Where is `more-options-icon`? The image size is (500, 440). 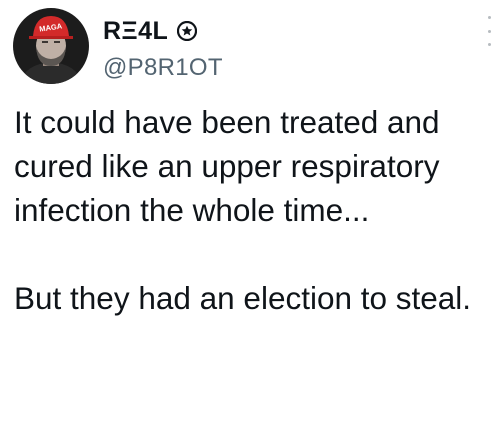 more-options-icon is located at coordinates (489, 31).